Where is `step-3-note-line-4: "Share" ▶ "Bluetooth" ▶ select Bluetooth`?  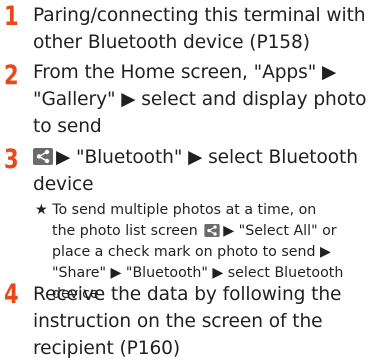
step-3-note-line-4: "Share" ▶ "Bluetooth" ▶ select Bluetooth is located at coordinates (198, 273).